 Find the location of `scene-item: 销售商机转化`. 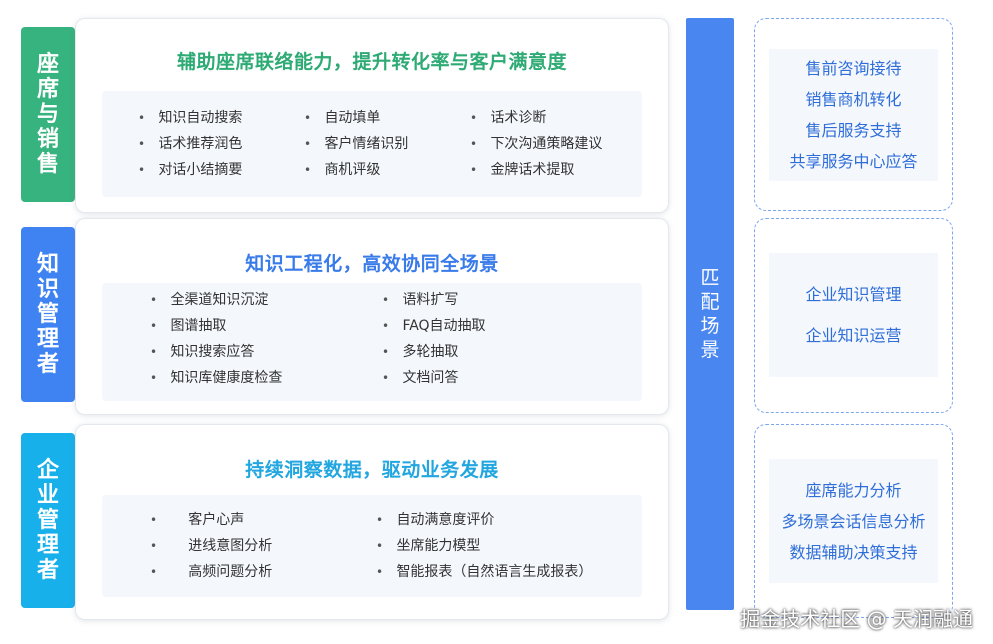

scene-item: 销售商机转化 is located at coordinates (853, 99).